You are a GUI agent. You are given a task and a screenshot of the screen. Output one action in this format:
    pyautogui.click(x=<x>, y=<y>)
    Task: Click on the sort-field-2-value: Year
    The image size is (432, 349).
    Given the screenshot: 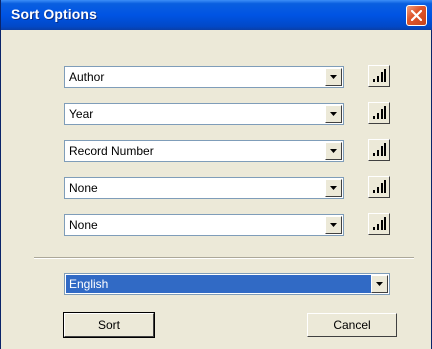 What is the action you would take?
    pyautogui.click(x=81, y=114)
    